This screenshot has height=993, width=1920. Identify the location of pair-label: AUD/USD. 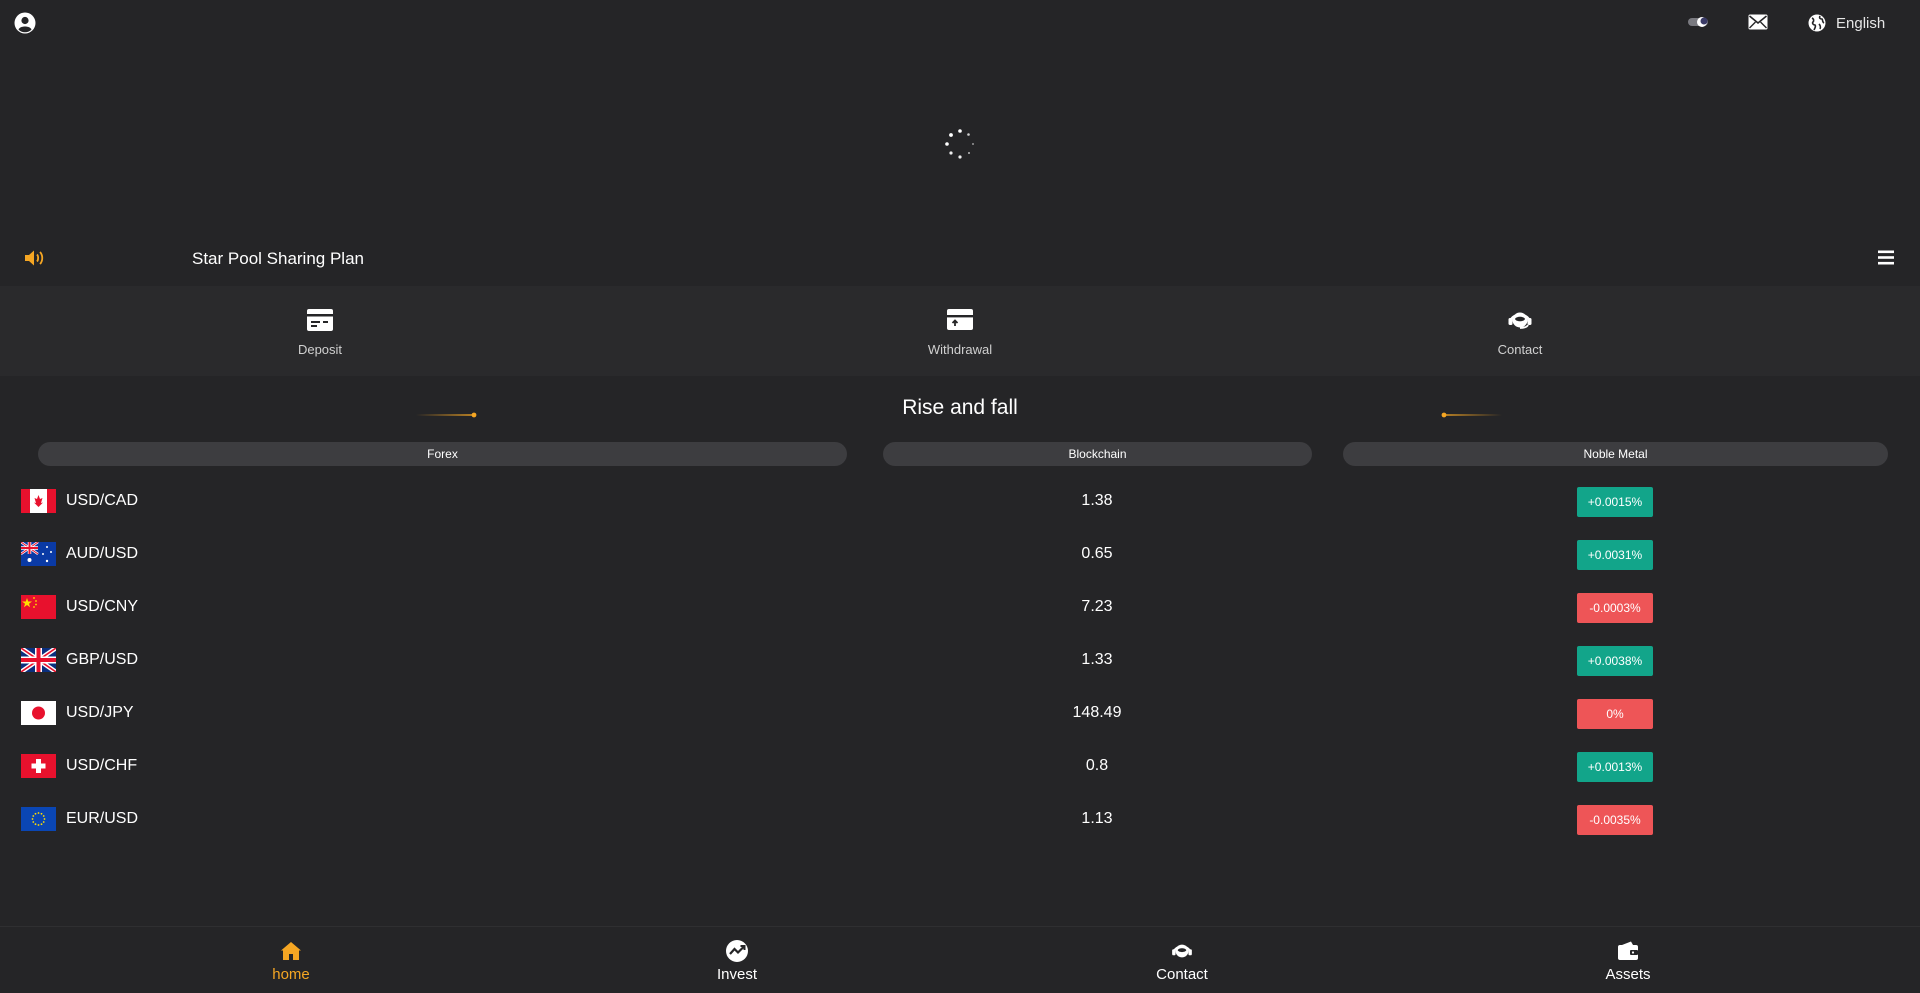
(102, 553).